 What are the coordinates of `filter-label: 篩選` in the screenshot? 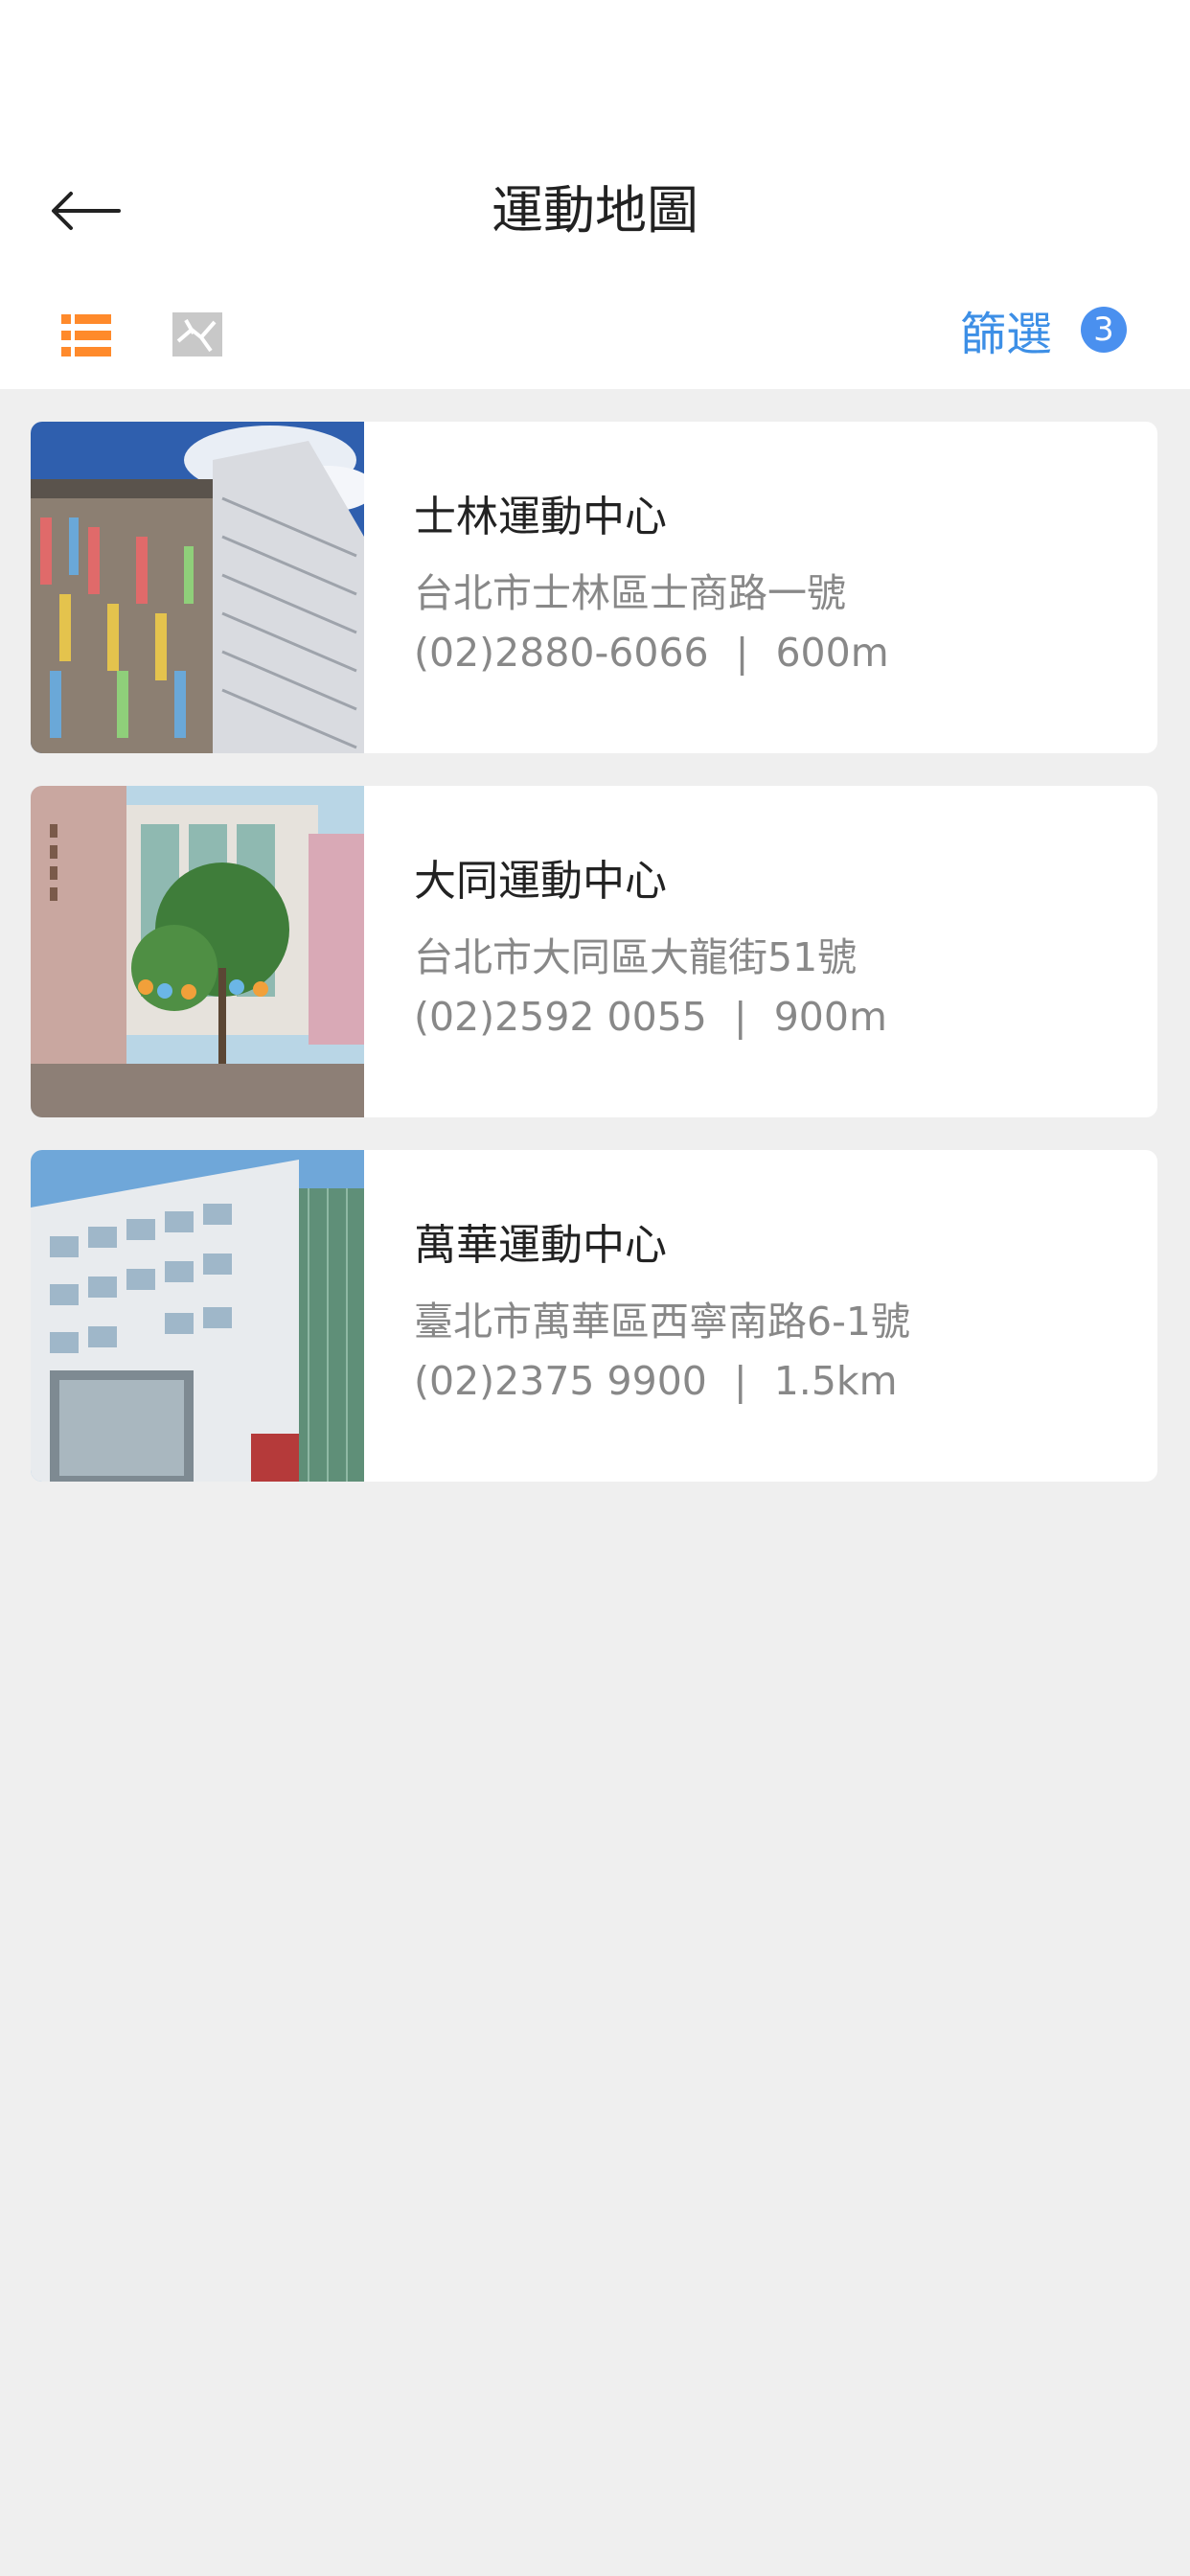 It's located at (1006, 334).